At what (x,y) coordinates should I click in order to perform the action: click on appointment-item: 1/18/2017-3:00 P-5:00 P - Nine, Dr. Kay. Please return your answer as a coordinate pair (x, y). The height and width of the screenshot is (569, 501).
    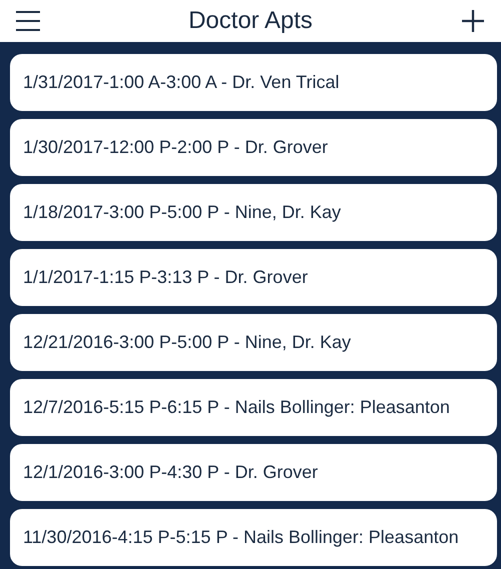
    Looking at the image, I should click on (253, 212).